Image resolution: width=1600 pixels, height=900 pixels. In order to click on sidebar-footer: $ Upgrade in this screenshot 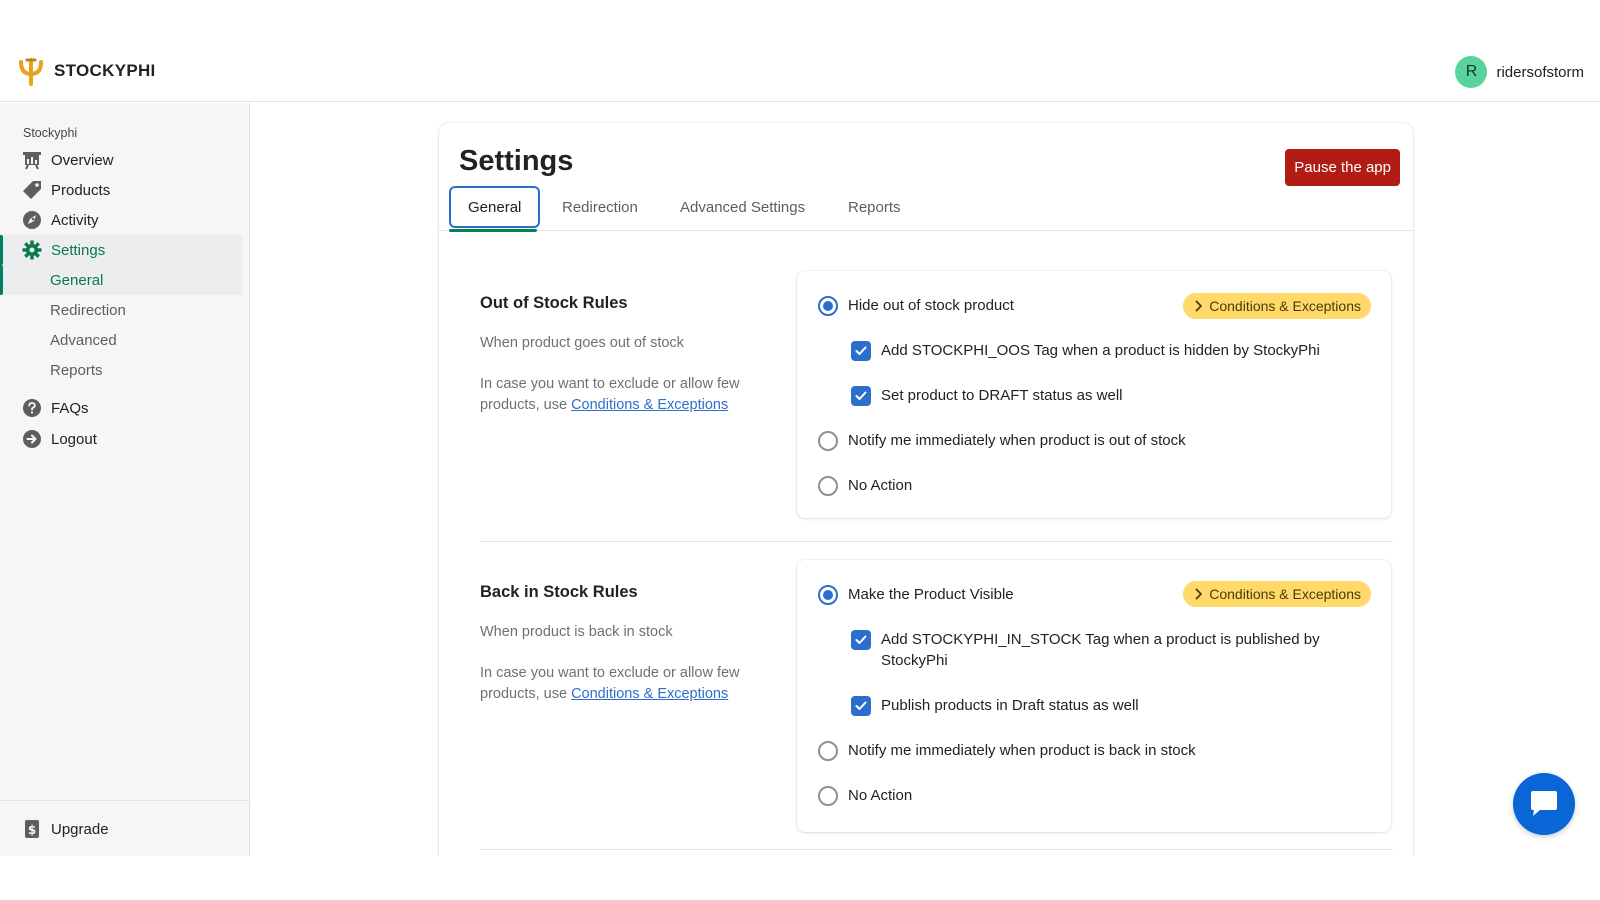, I will do `click(124, 828)`.